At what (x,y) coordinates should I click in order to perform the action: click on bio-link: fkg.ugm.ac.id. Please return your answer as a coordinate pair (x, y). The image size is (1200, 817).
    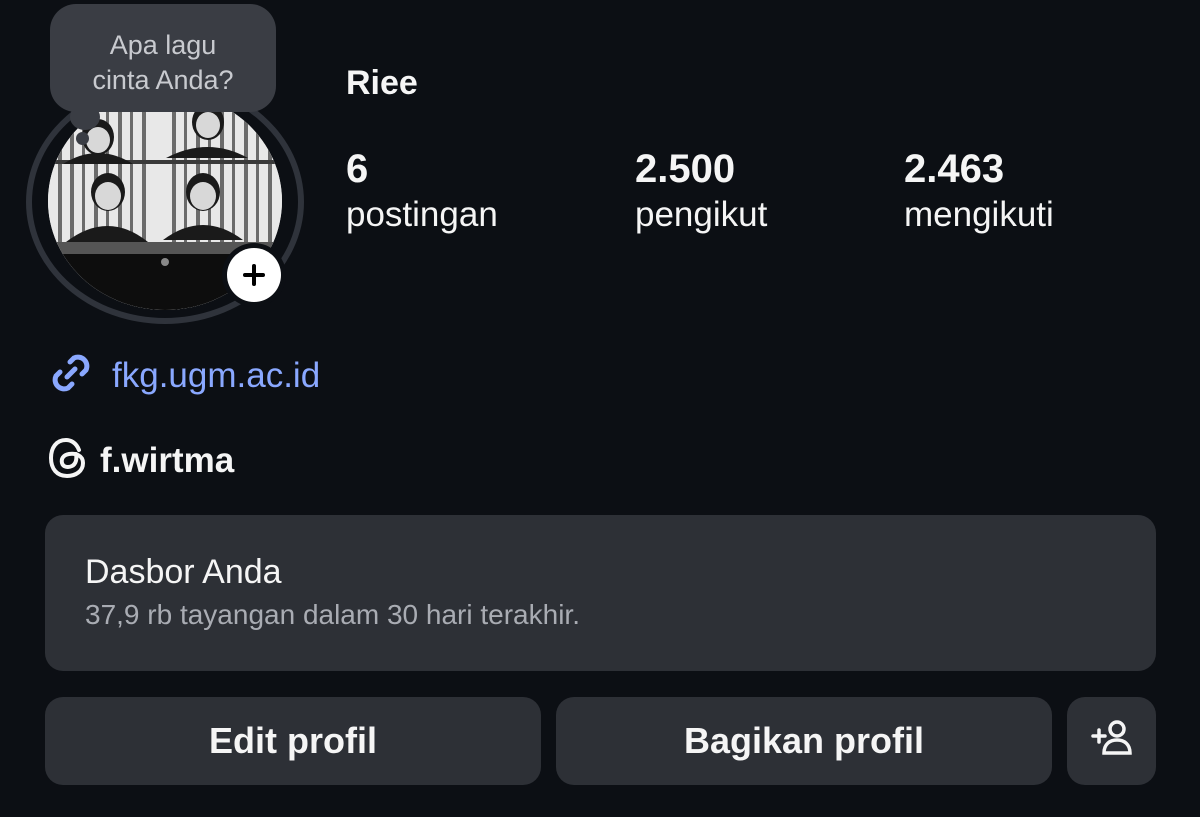
    Looking at the image, I should click on (183, 375).